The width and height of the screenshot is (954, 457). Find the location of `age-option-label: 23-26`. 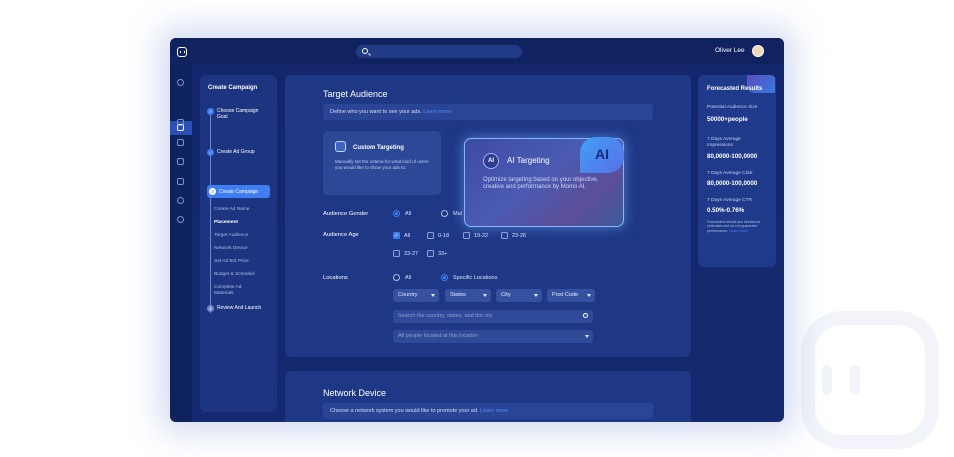

age-option-label: 23-26 is located at coordinates (519, 236).